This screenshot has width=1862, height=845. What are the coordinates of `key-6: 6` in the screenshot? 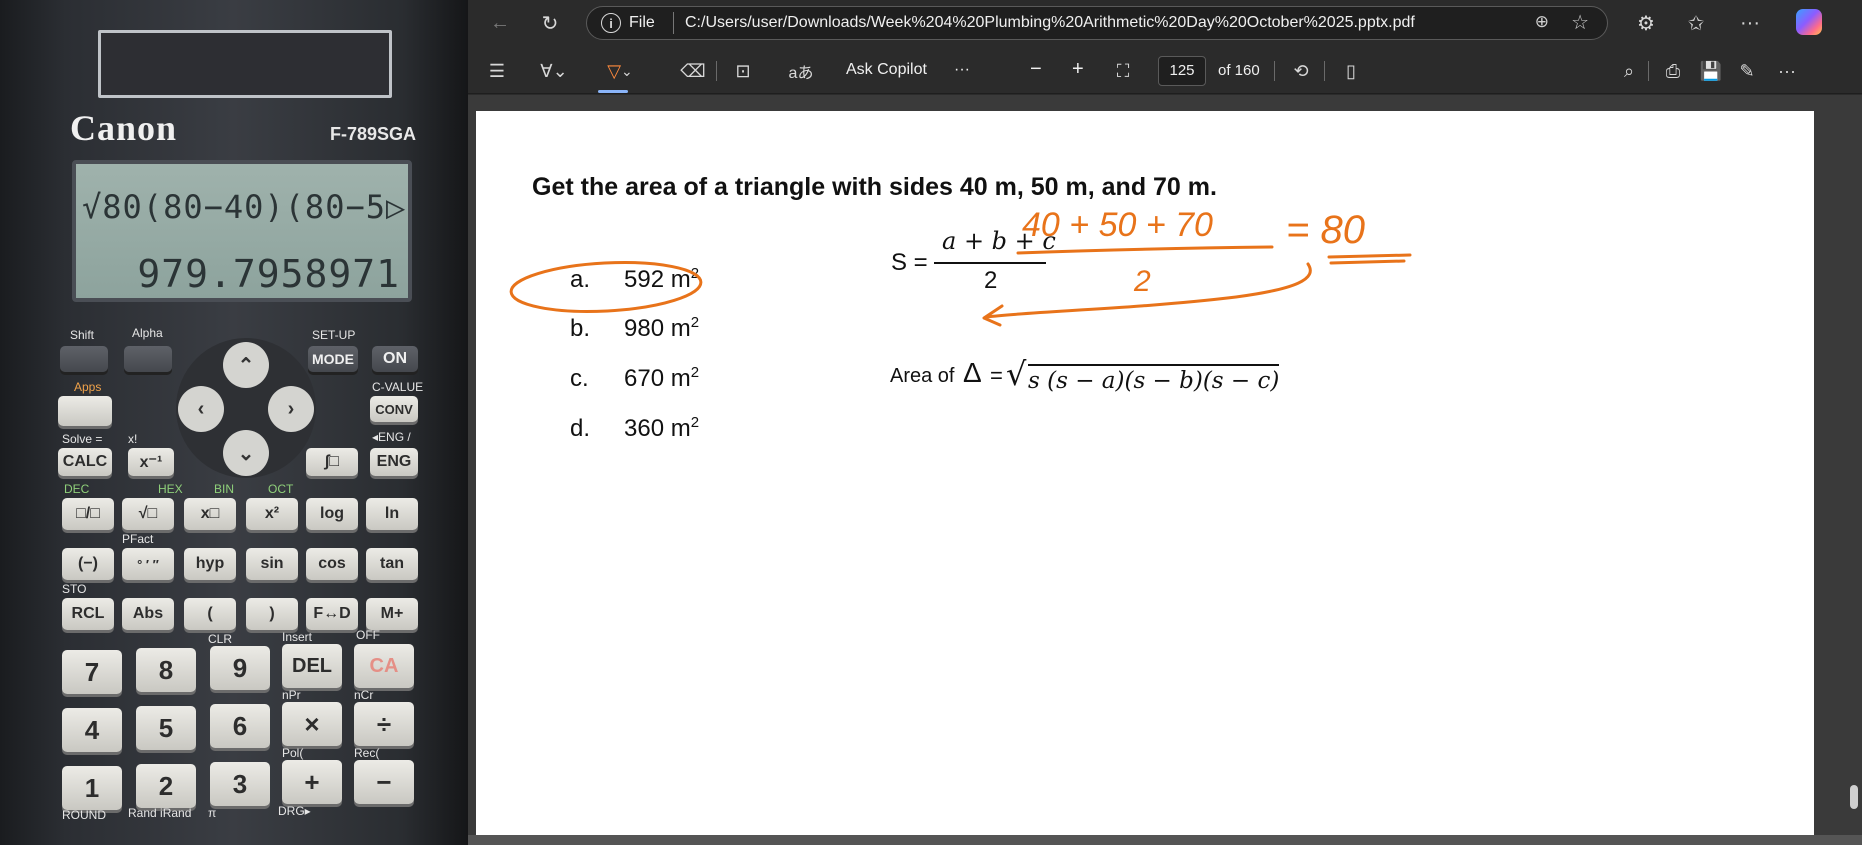 It's located at (240, 726).